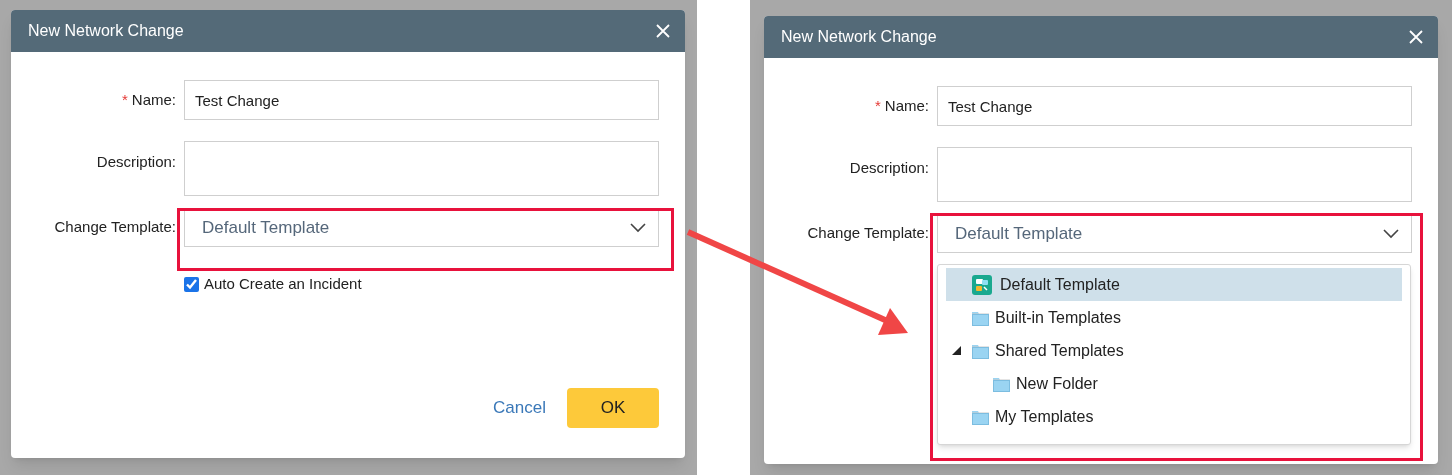  Describe the element at coordinates (1174, 416) in the screenshot. I see `tree-item: My Templates` at that location.